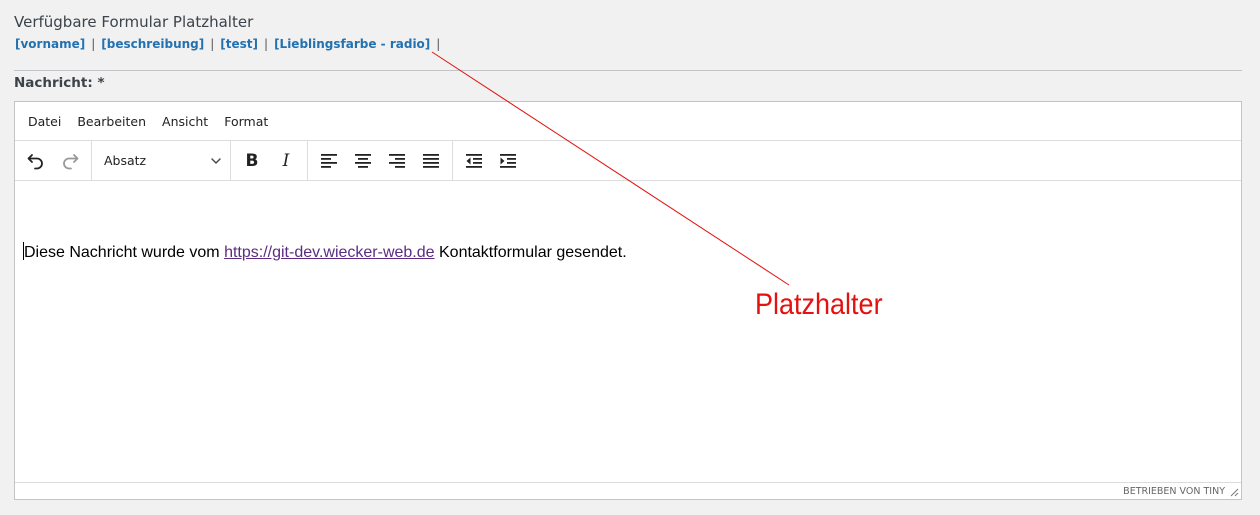 Image resolution: width=1260 pixels, height=515 pixels. Describe the element at coordinates (819, 304) in the screenshot. I see `annotation-label: Platzhalter` at that location.